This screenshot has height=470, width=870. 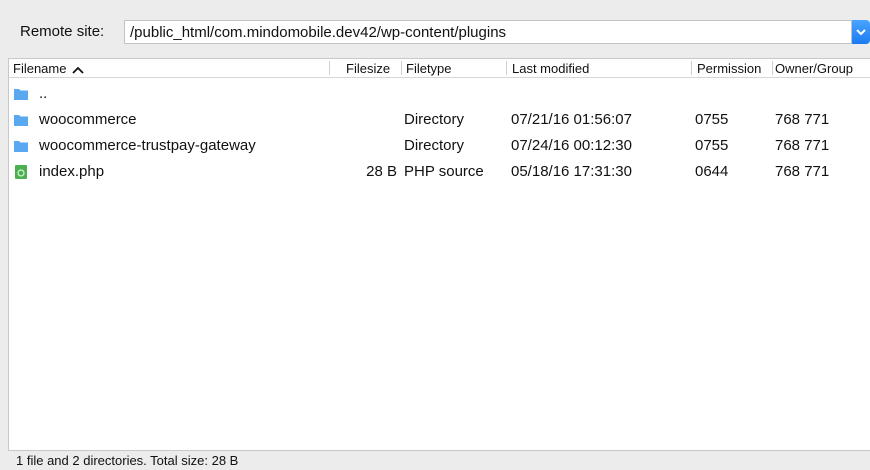 What do you see at coordinates (368, 68) in the screenshot?
I see `column-header-filesize: Filesize` at bounding box center [368, 68].